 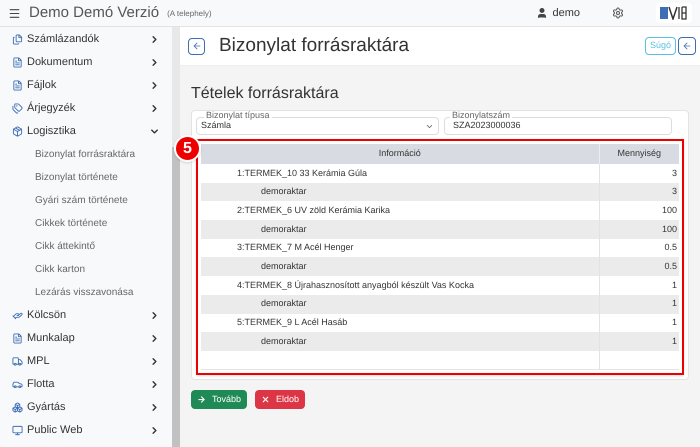 What do you see at coordinates (189, 14) in the screenshot?
I see `site-label: (A telephely)` at bounding box center [189, 14].